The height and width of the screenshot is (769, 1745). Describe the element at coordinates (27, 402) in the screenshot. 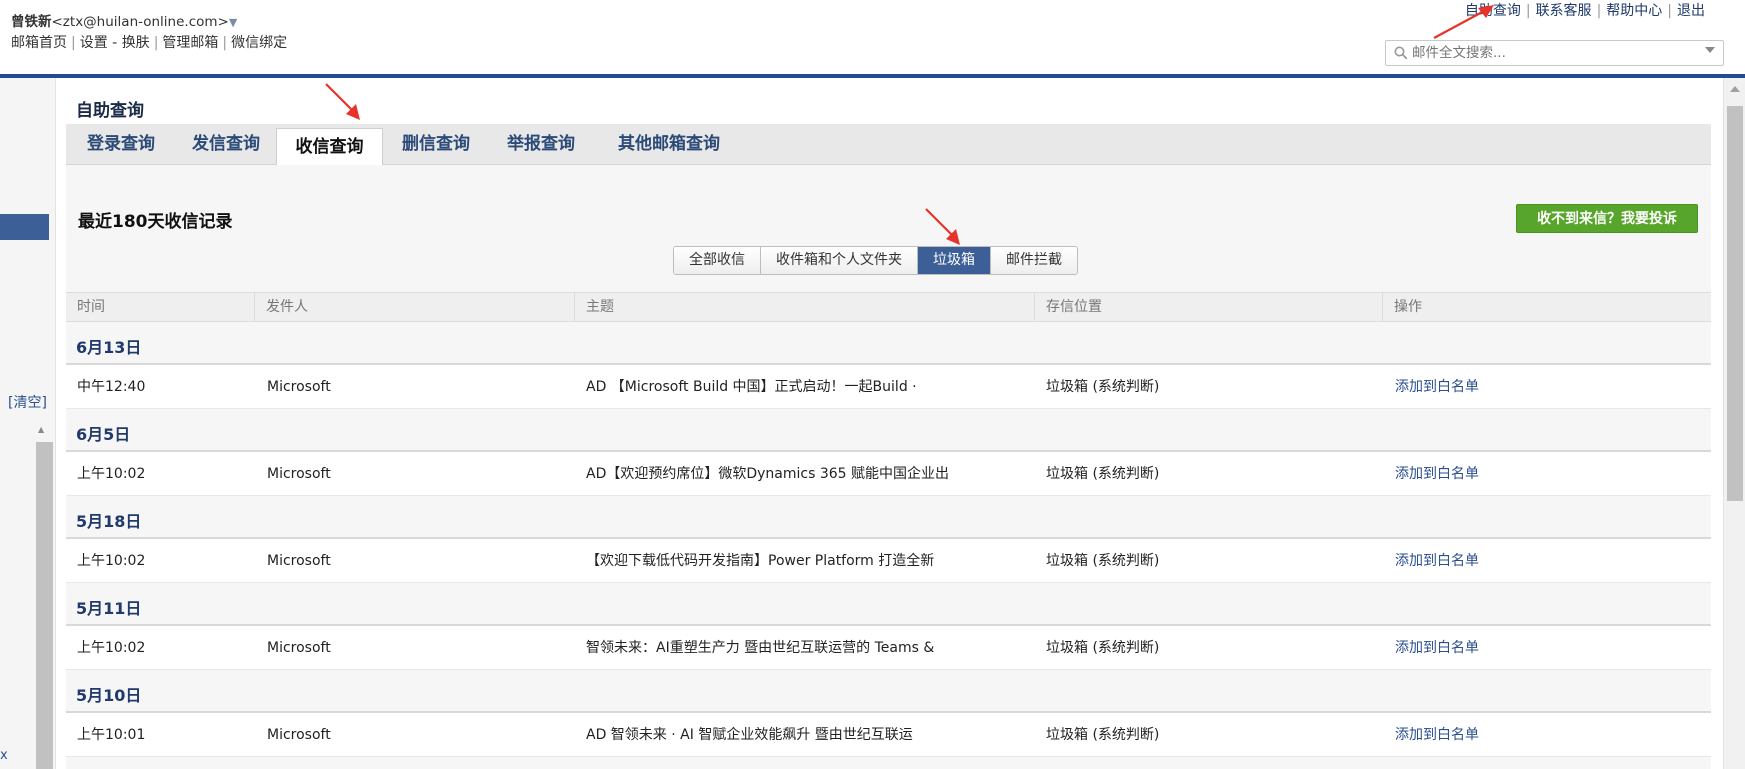

I see `clear-link: [清空]` at that location.